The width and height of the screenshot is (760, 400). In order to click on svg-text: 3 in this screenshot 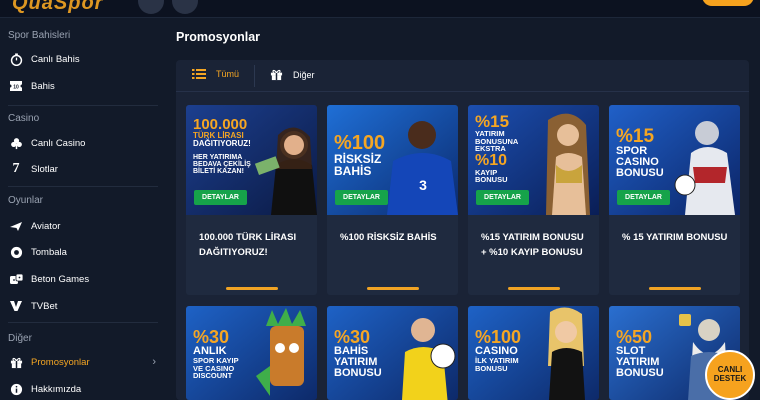, I will do `click(423, 185)`.